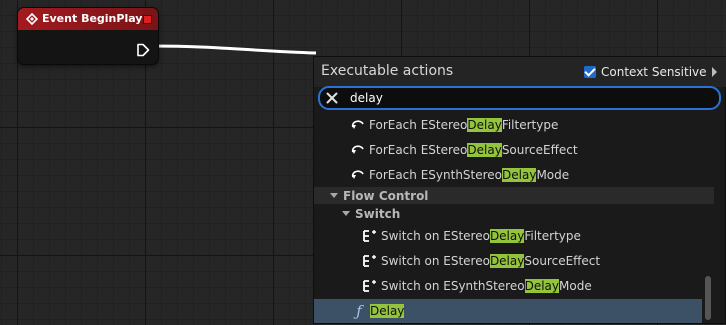 This screenshot has width=726, height=325. I want to click on search-box, so click(519, 98).